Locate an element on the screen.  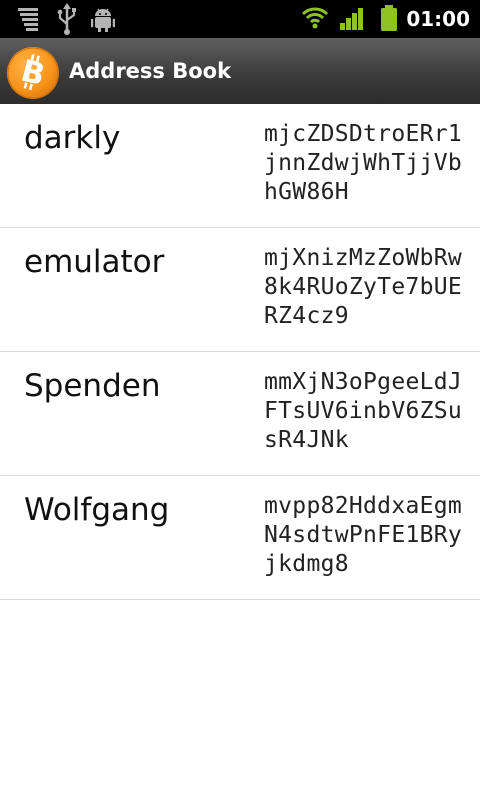
entry-label: emulator is located at coordinates (94, 262).